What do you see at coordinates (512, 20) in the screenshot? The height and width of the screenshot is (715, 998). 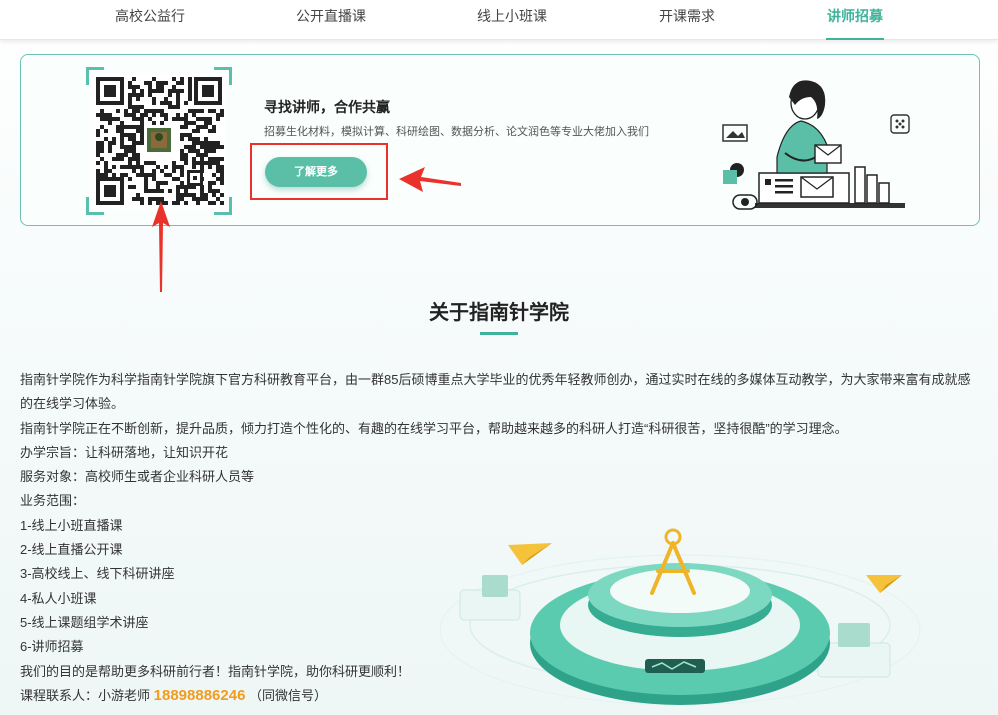 I see `nav-item-online-class: 线上小班课` at bounding box center [512, 20].